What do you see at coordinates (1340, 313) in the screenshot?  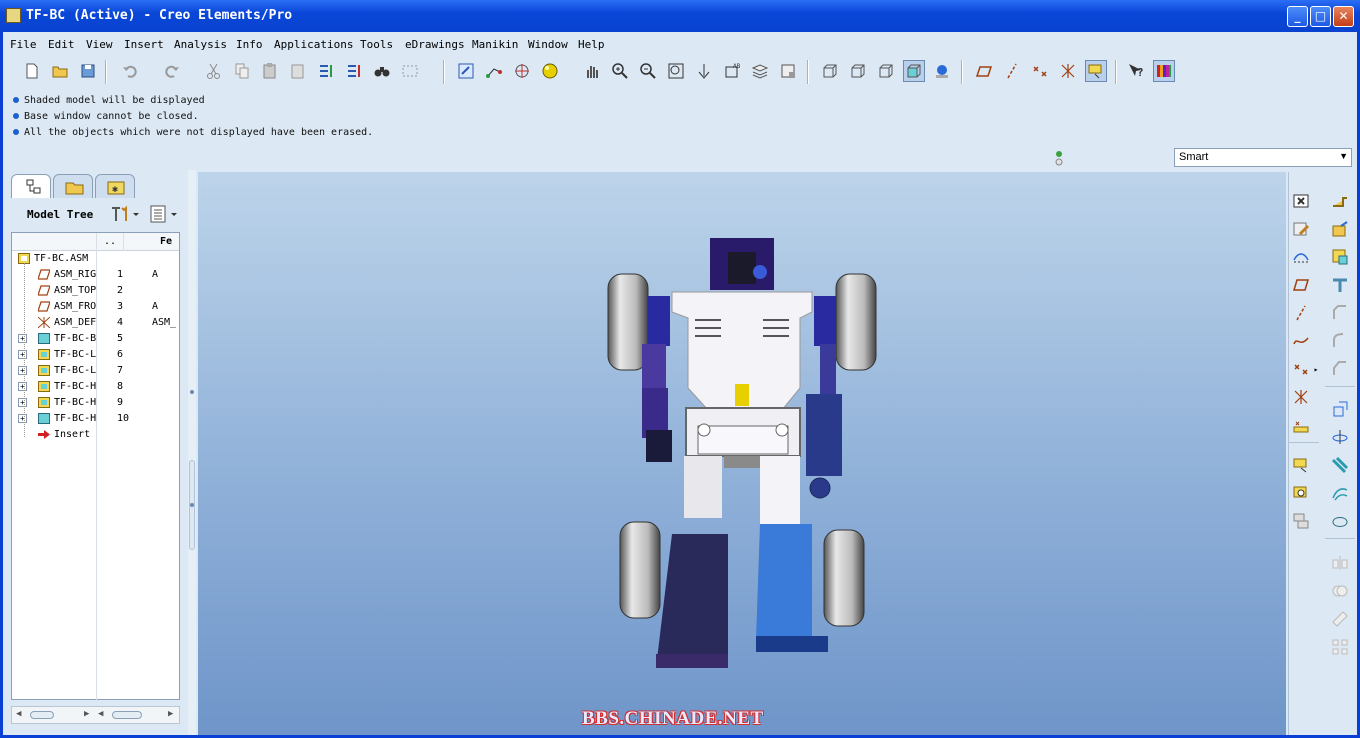 I see `round-tool-icon` at bounding box center [1340, 313].